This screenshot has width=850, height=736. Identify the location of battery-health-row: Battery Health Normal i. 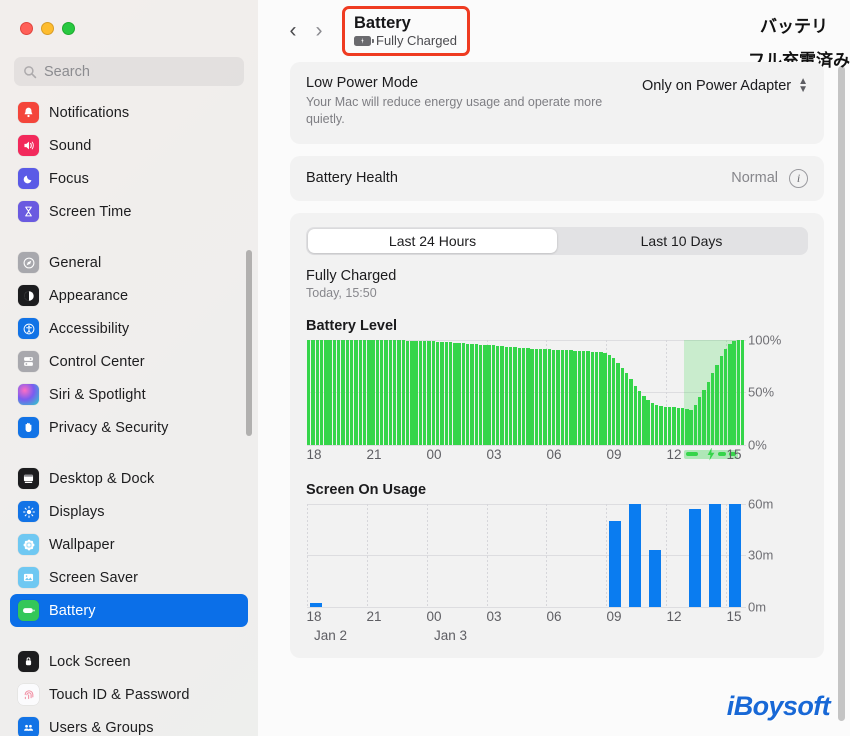
(557, 178).